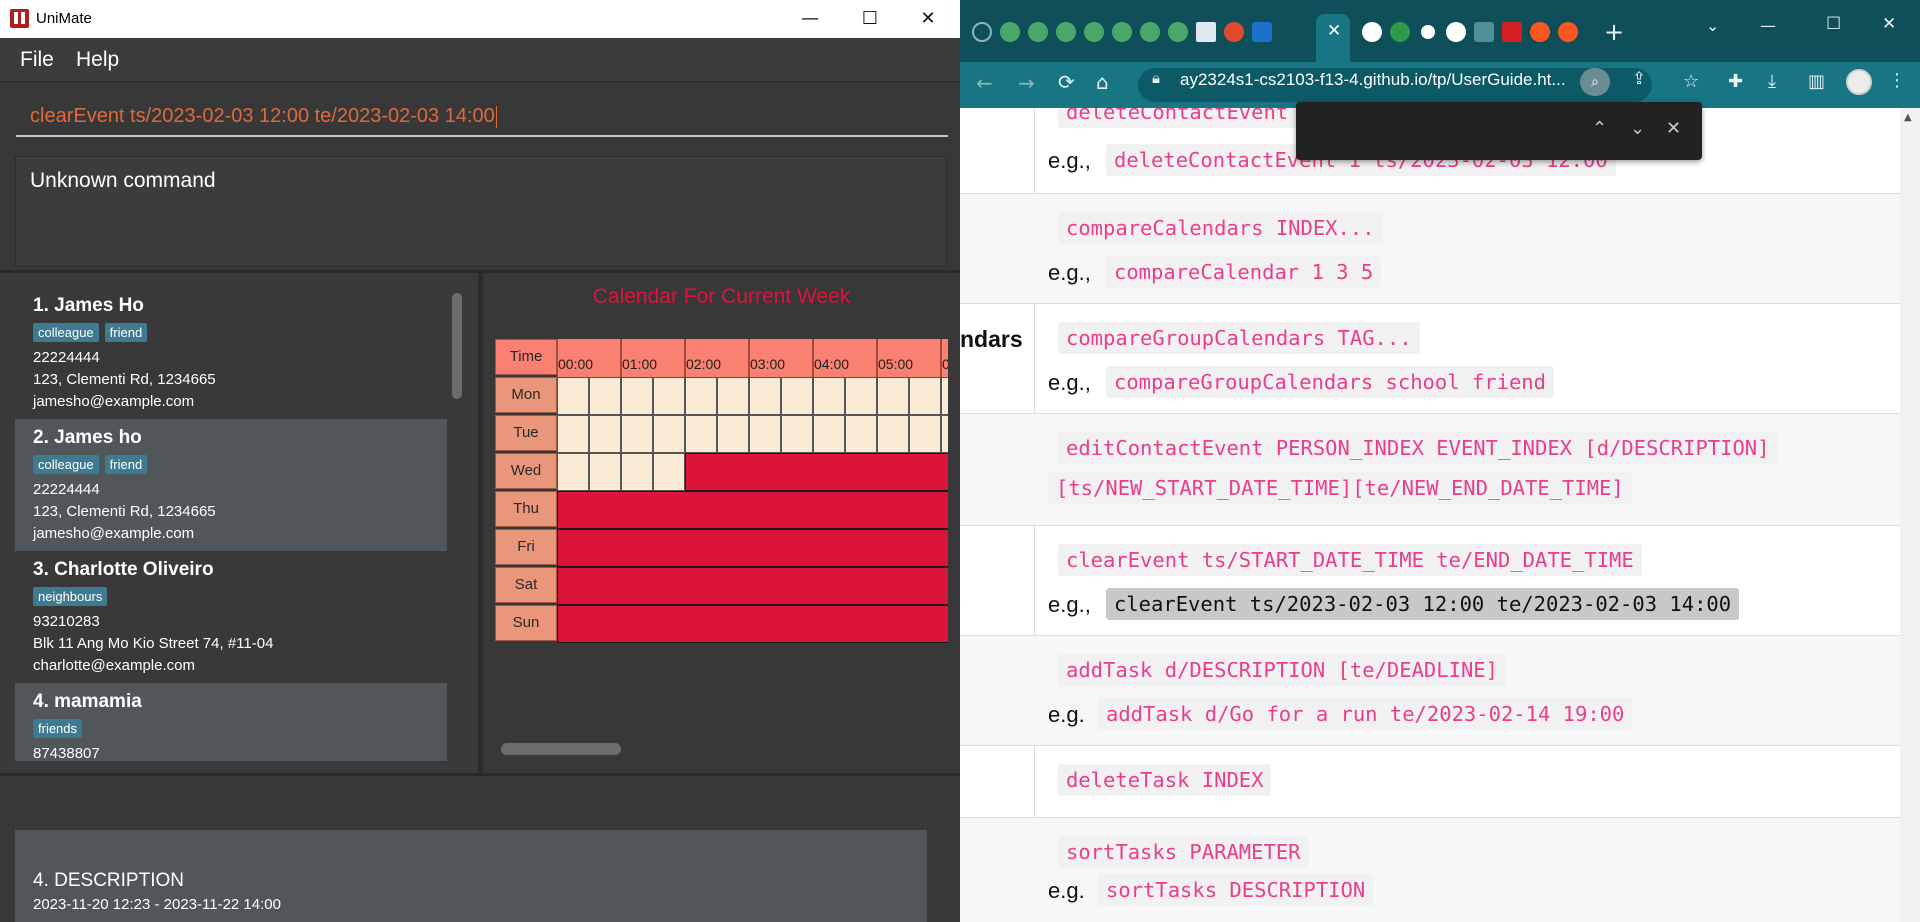 Image resolution: width=1920 pixels, height=922 pixels. I want to click on tag: neighbours, so click(70, 596).